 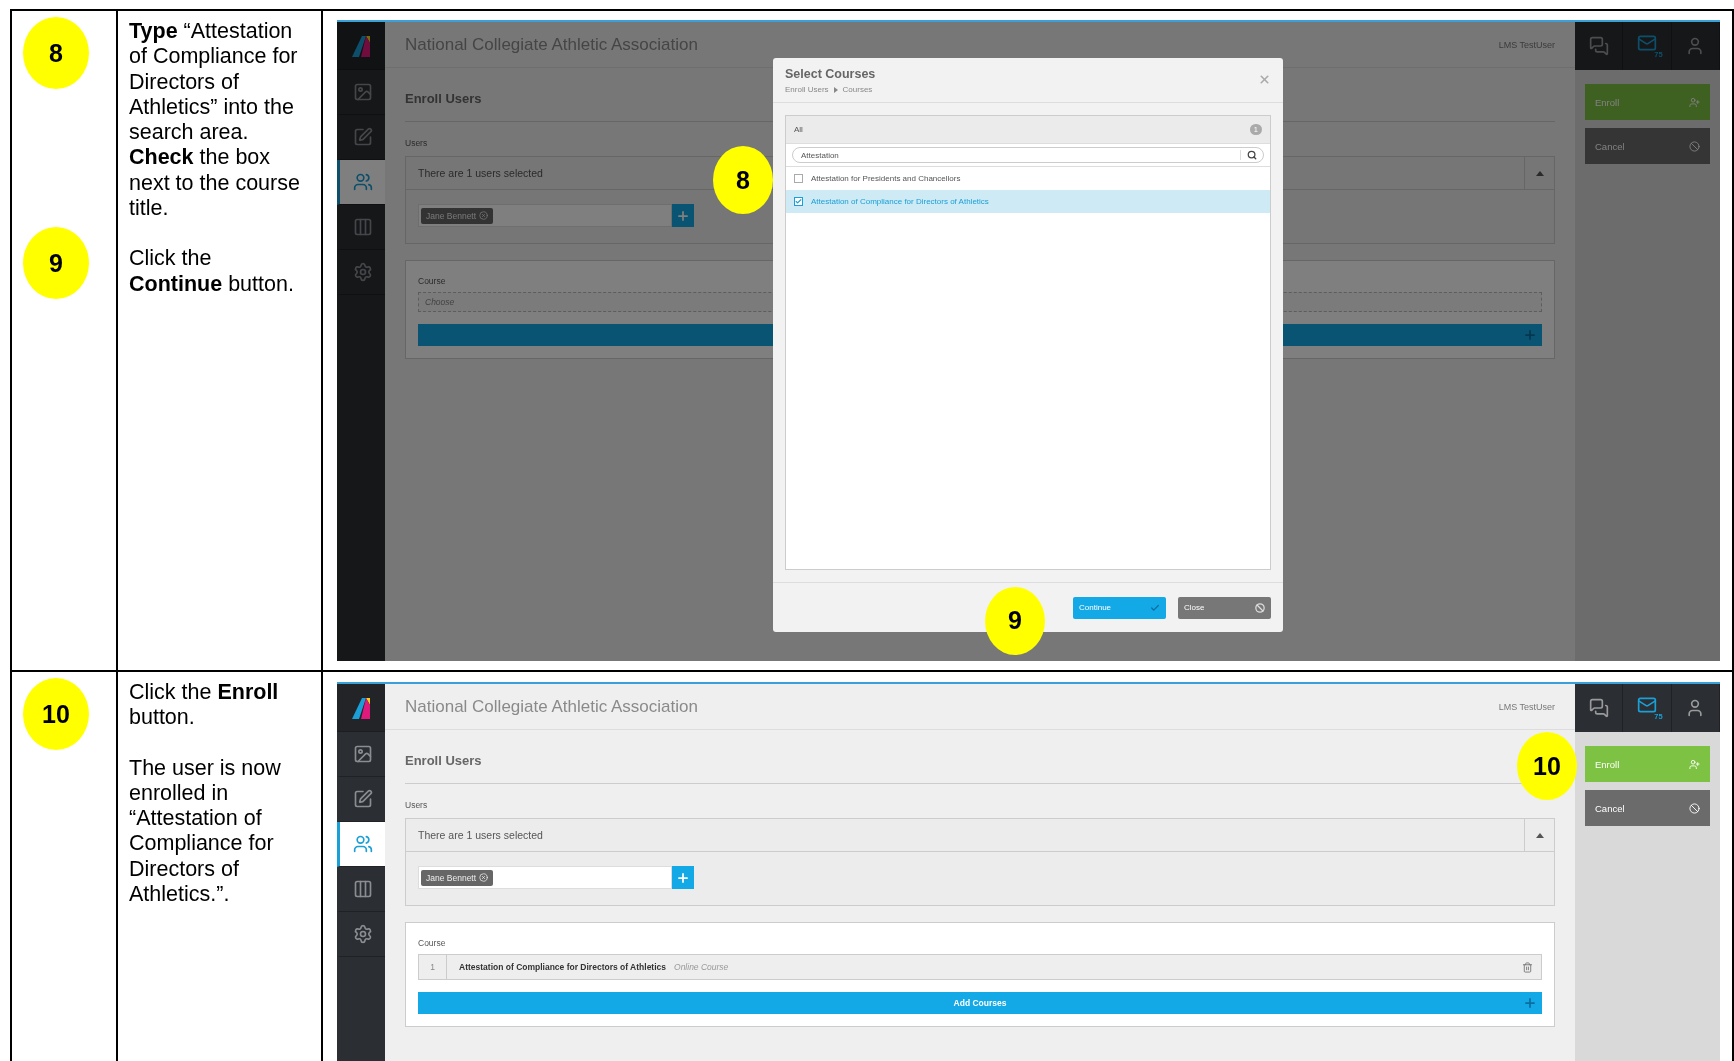 I want to click on instruction-text: Type “Attestation of Compliance for Directors of Athletics” into the search area. Check the box next to the course title., so click(x=215, y=120).